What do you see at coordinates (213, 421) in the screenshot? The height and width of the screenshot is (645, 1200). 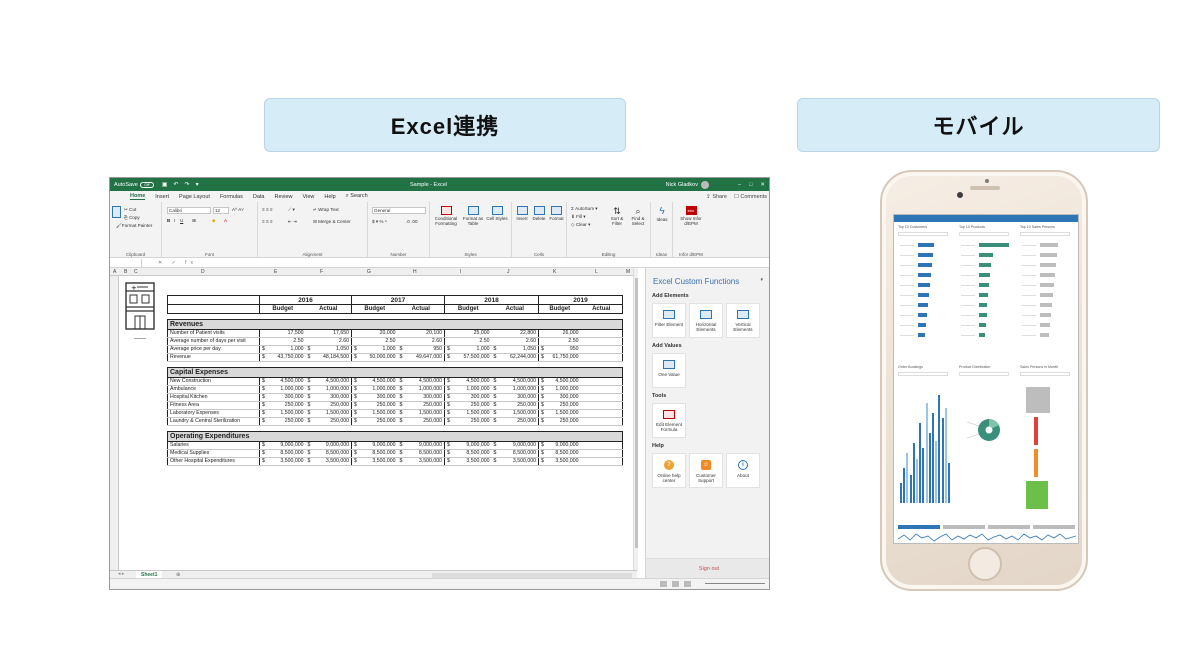 I see `row-label: Laundry & Central Sterilization` at bounding box center [213, 421].